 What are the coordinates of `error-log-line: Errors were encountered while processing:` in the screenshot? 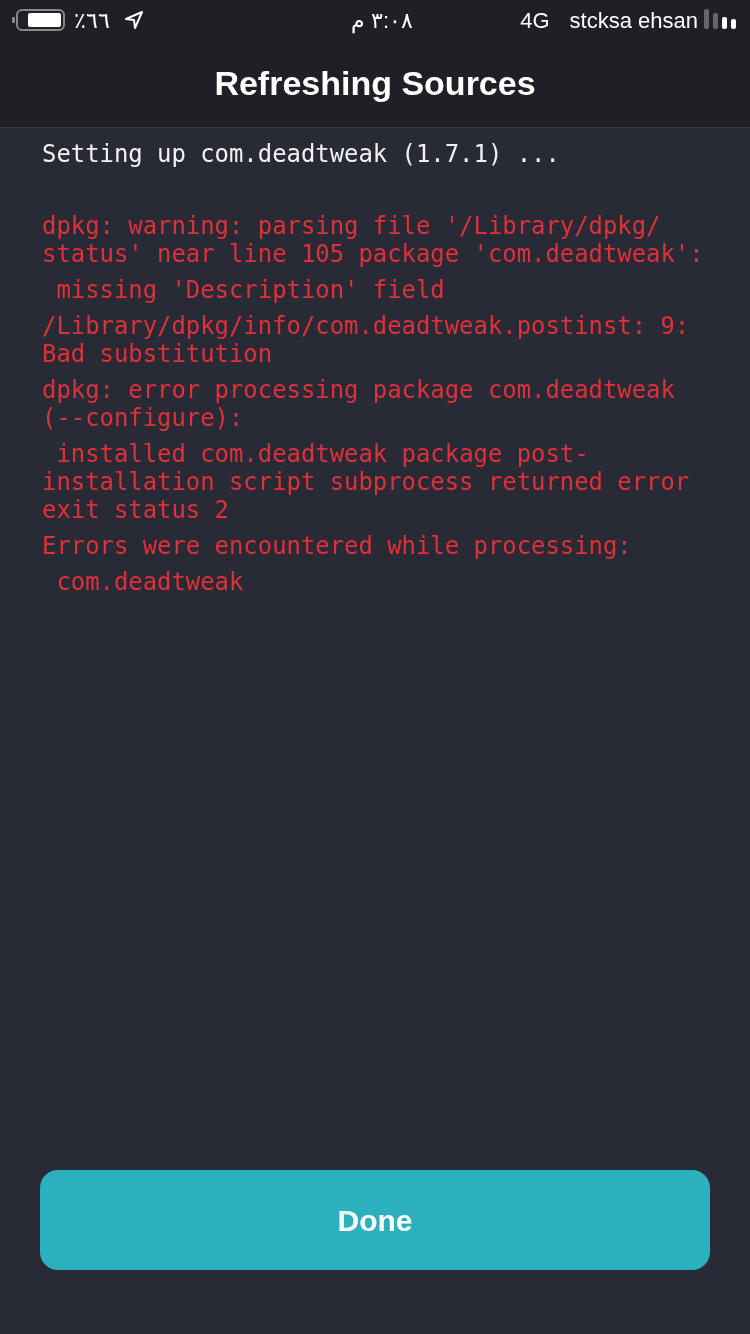 It's located at (337, 546).